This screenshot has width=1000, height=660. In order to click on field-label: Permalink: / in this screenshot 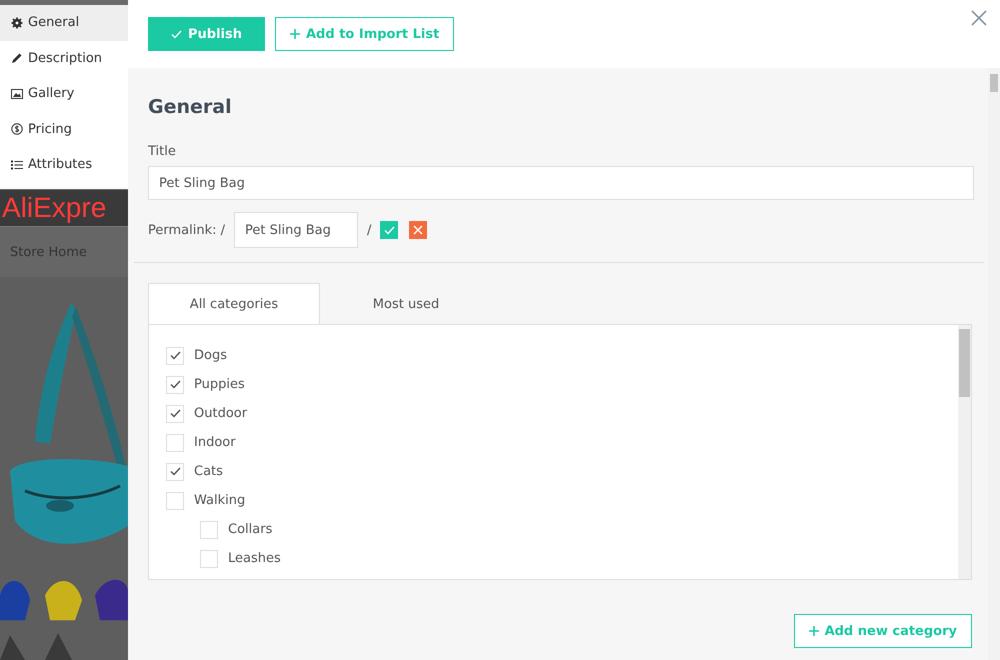, I will do `click(187, 230)`.